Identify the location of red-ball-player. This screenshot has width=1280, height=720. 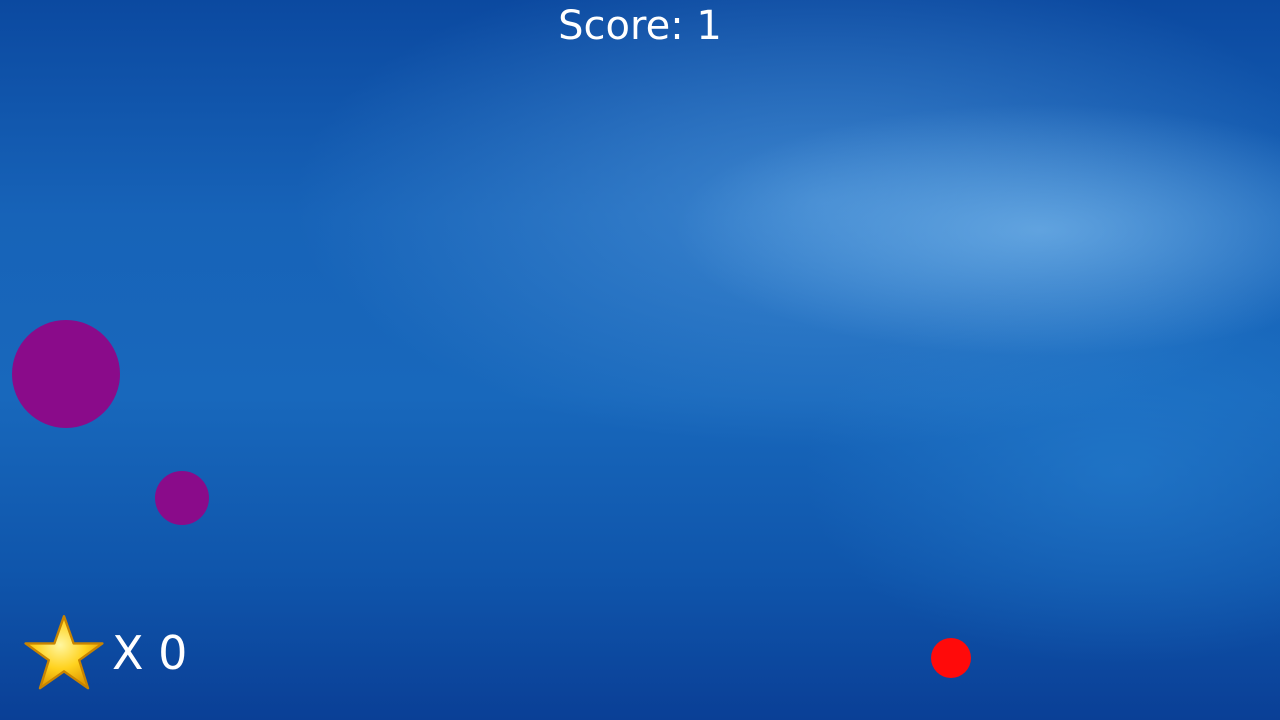
(951, 658).